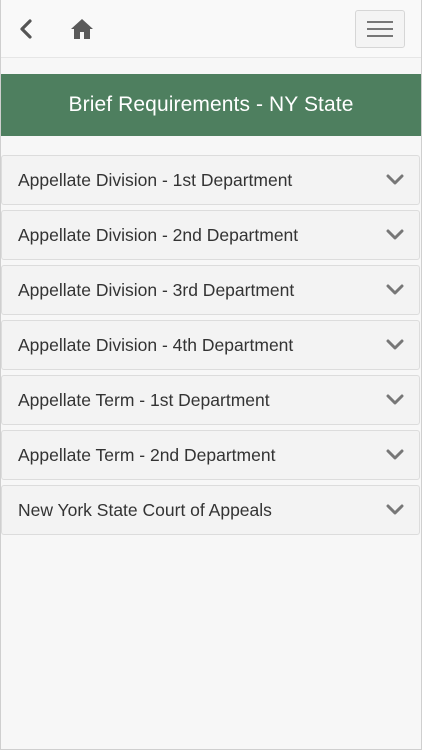  I want to click on back-button, so click(26, 29).